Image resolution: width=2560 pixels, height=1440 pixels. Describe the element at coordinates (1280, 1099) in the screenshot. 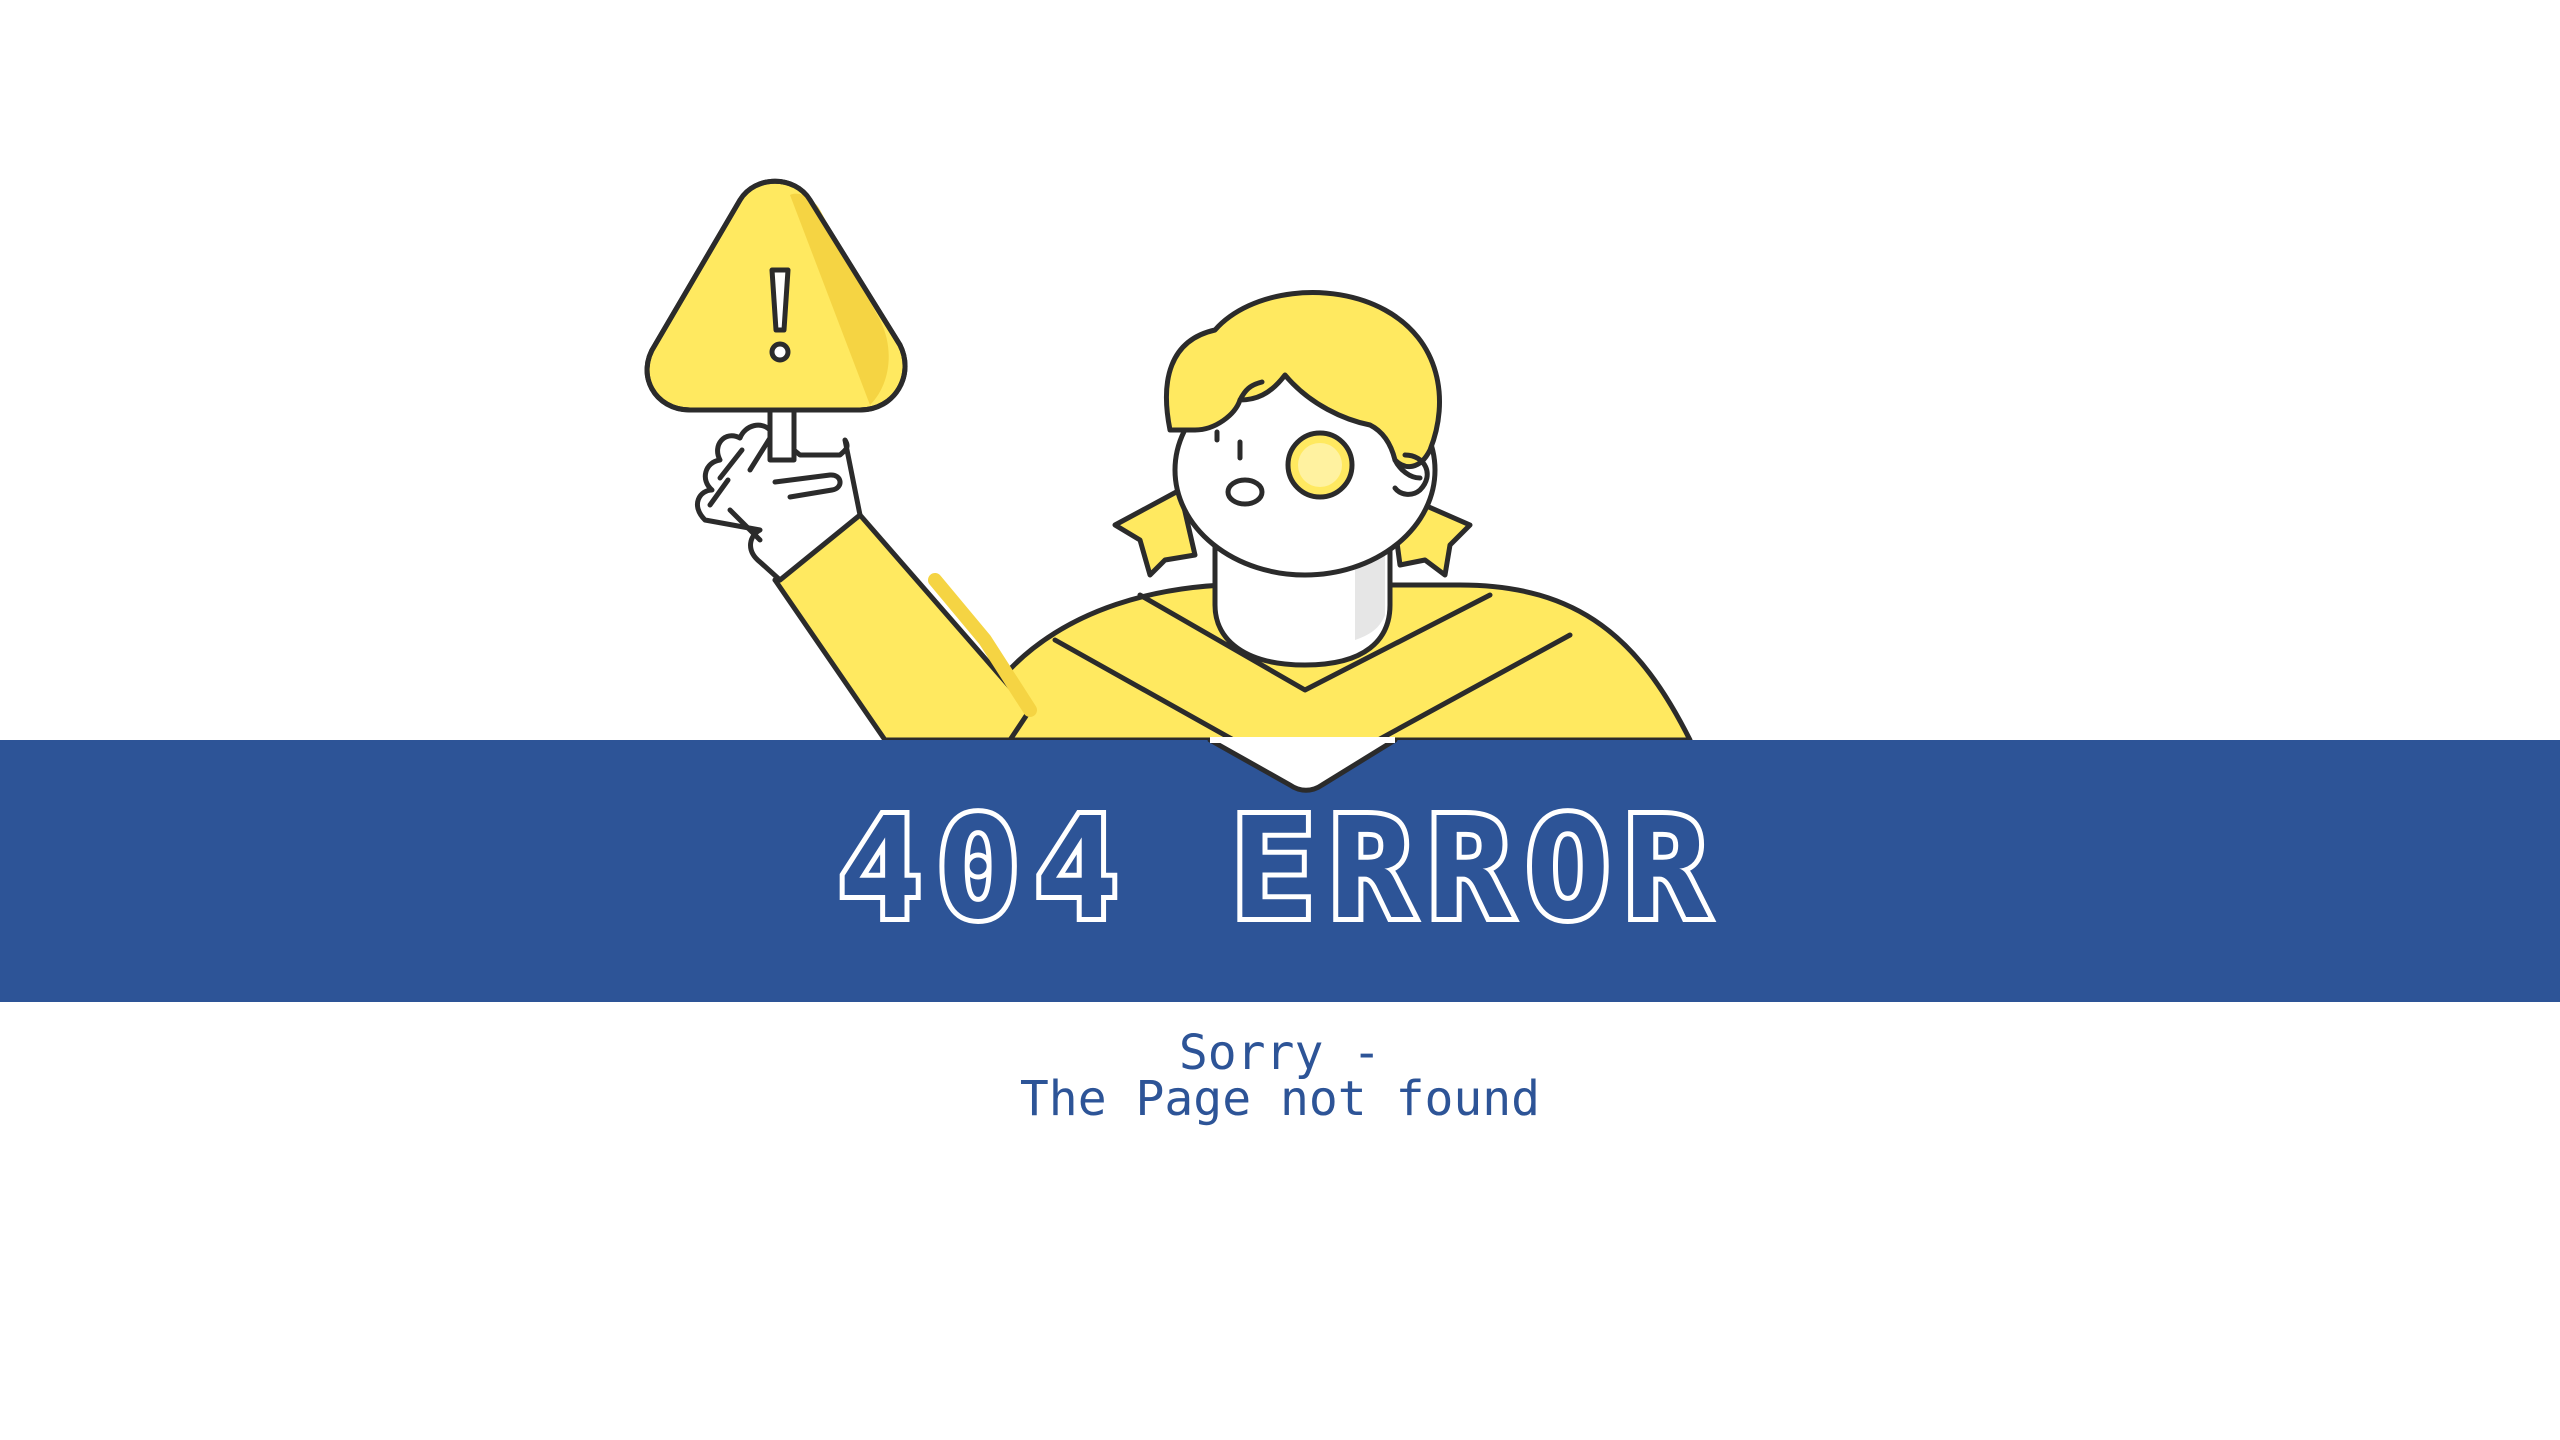

I see `message-line-2: The Page not found` at that location.